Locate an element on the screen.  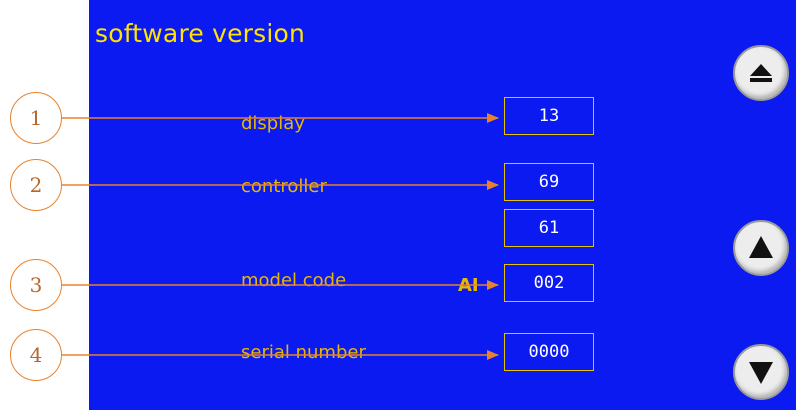
callout-4: 4 is located at coordinates (36, 355).